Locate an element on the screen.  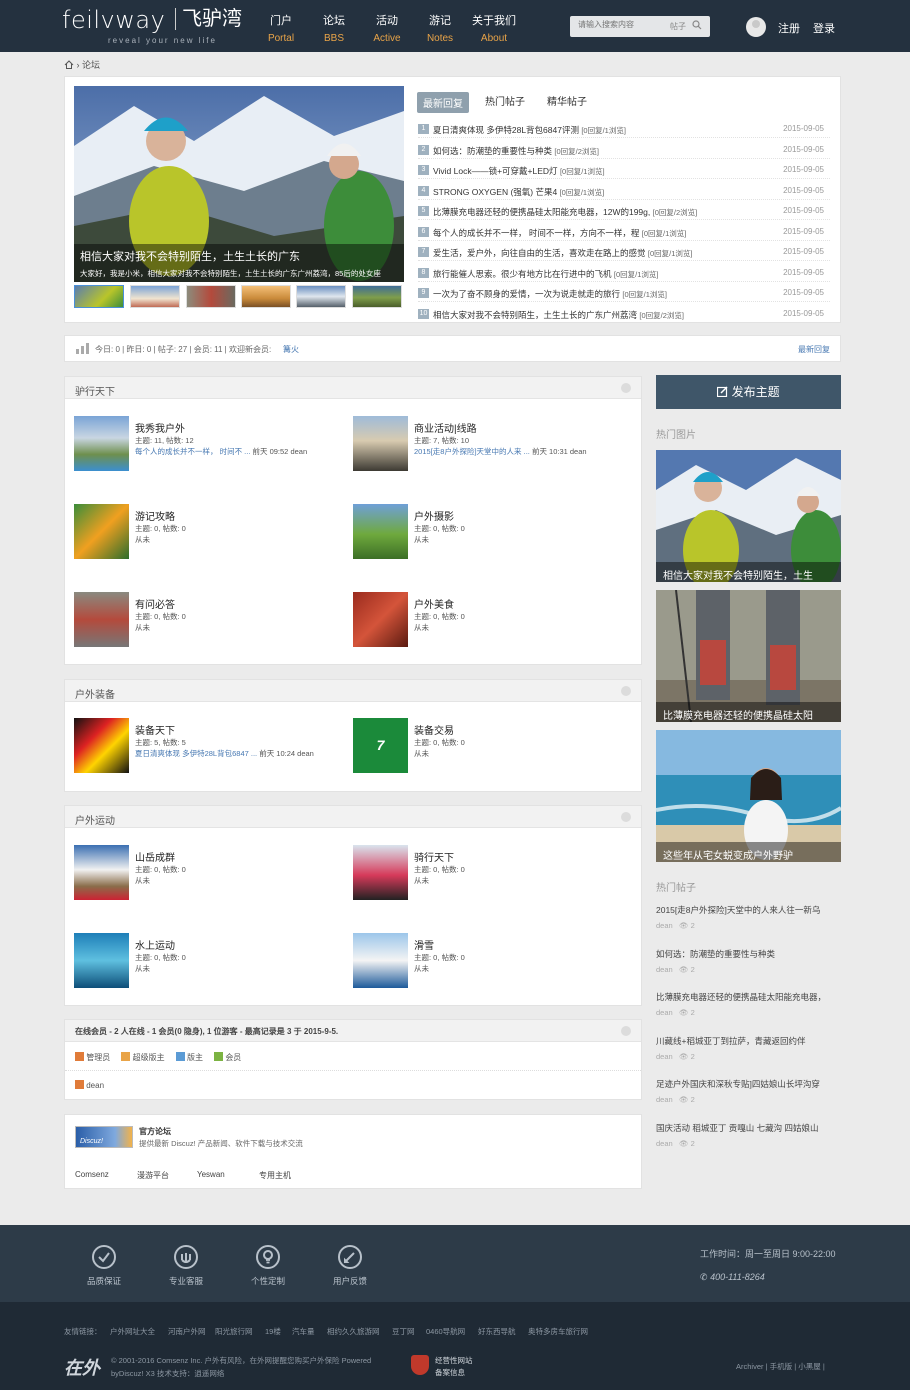
tab-hot-posts: 热门帖子 is located at coordinates (505, 100).